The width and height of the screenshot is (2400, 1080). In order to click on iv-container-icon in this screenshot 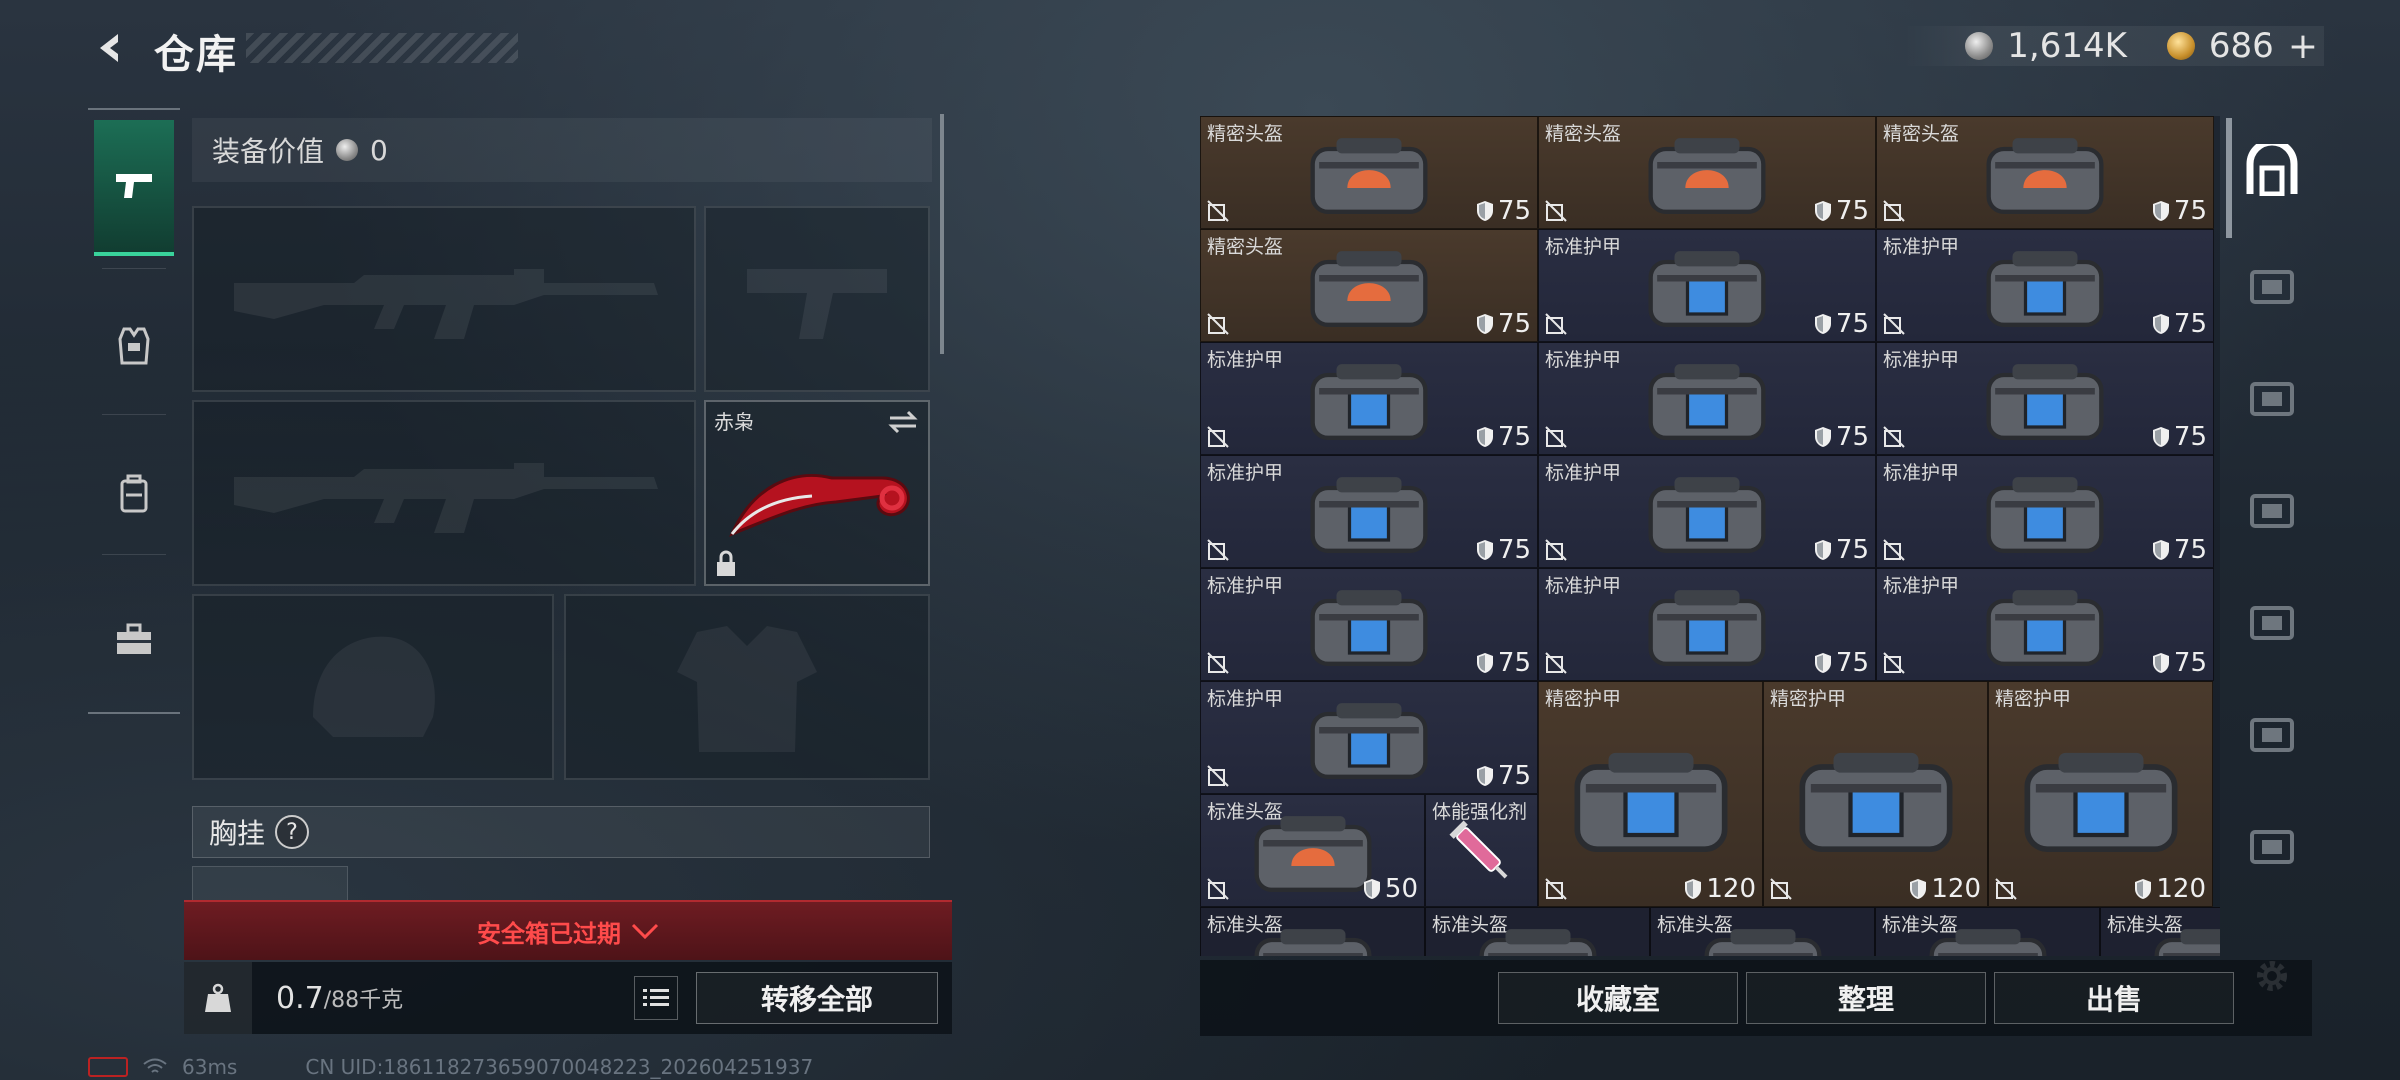, I will do `click(2272, 399)`.